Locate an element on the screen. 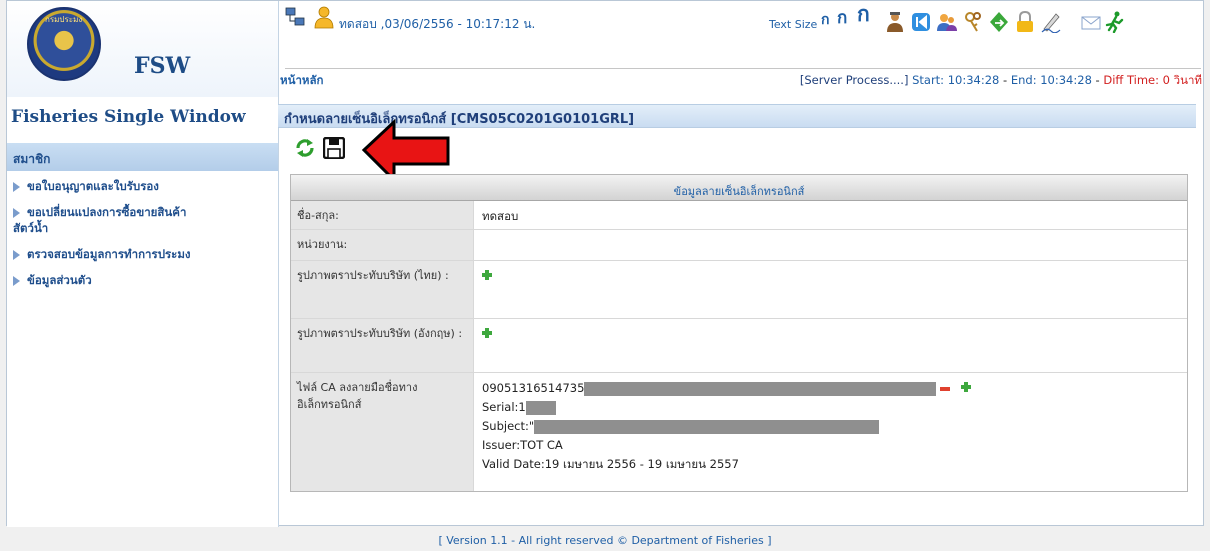  server-process-label: [Server Process....] is located at coordinates (854, 80).